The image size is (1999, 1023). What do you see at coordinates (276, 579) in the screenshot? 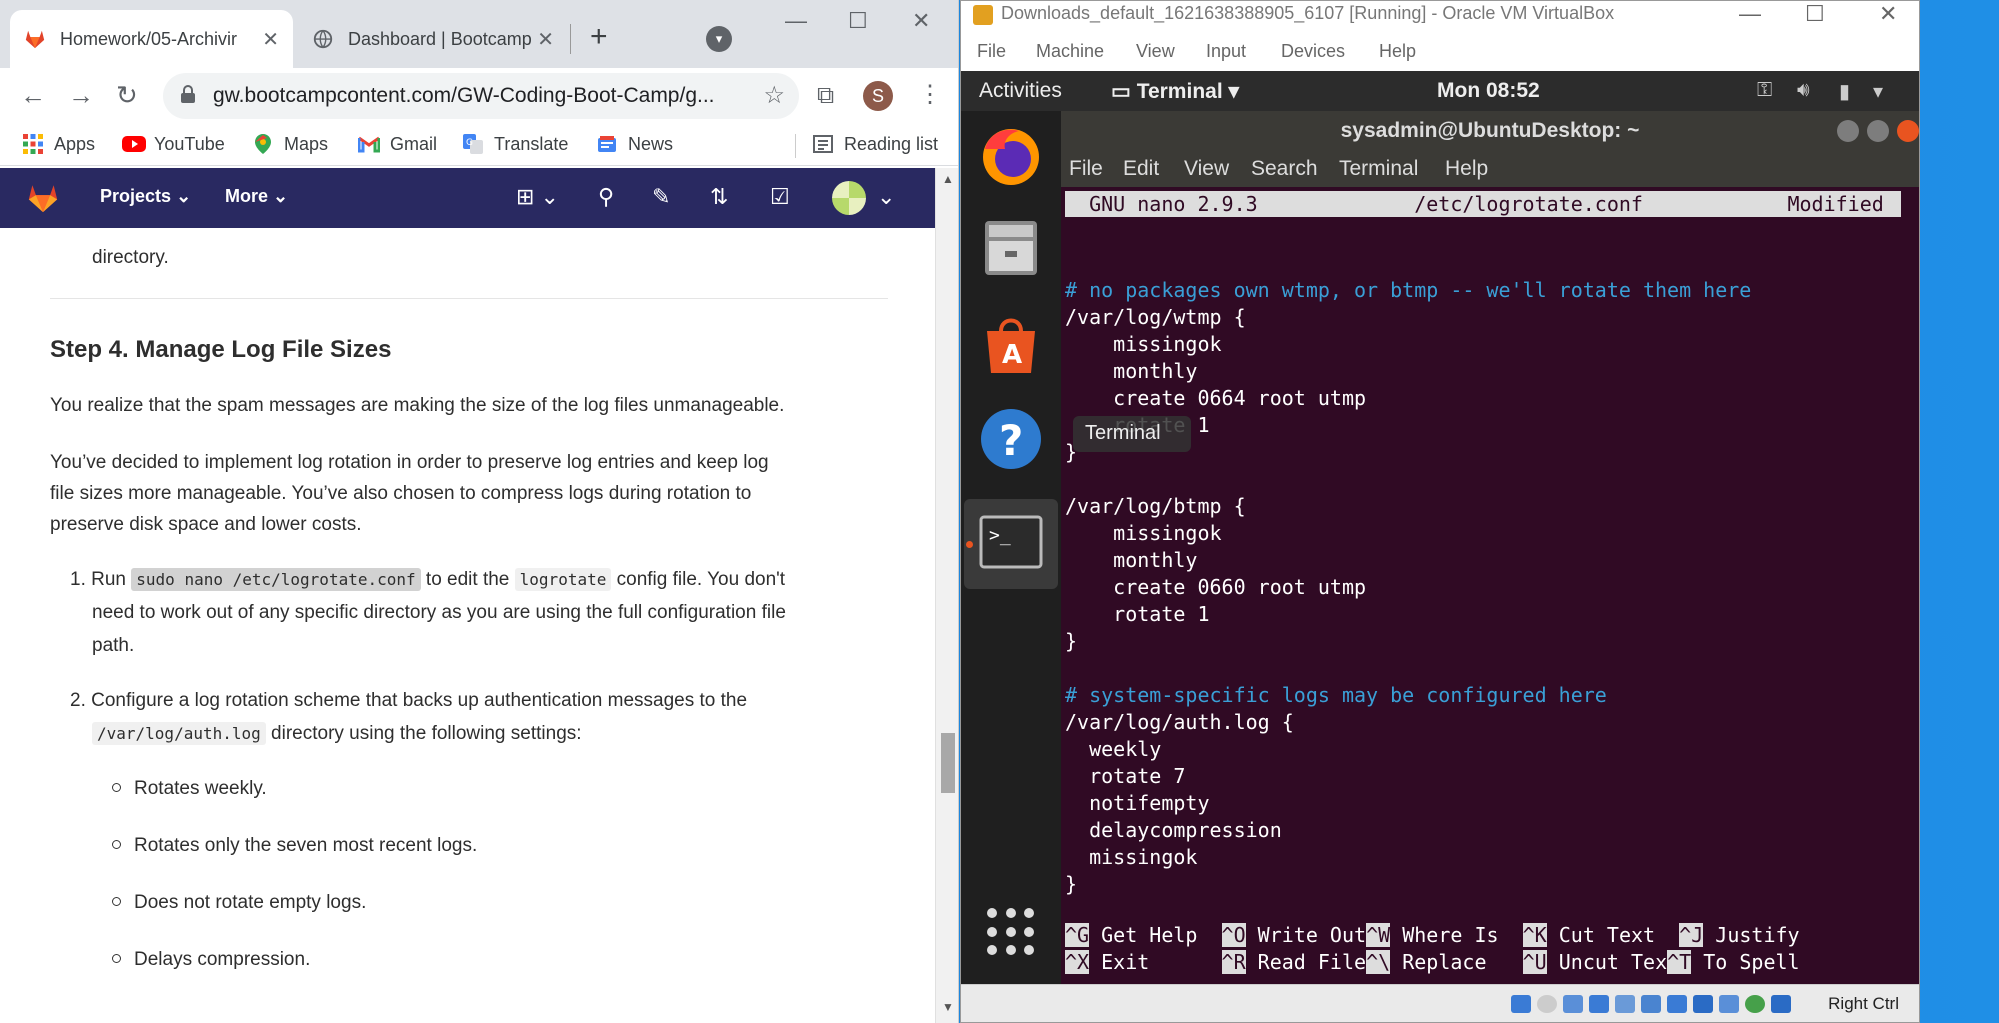
I see `inline-code: sudo nano /etc/logrotate.conf` at bounding box center [276, 579].